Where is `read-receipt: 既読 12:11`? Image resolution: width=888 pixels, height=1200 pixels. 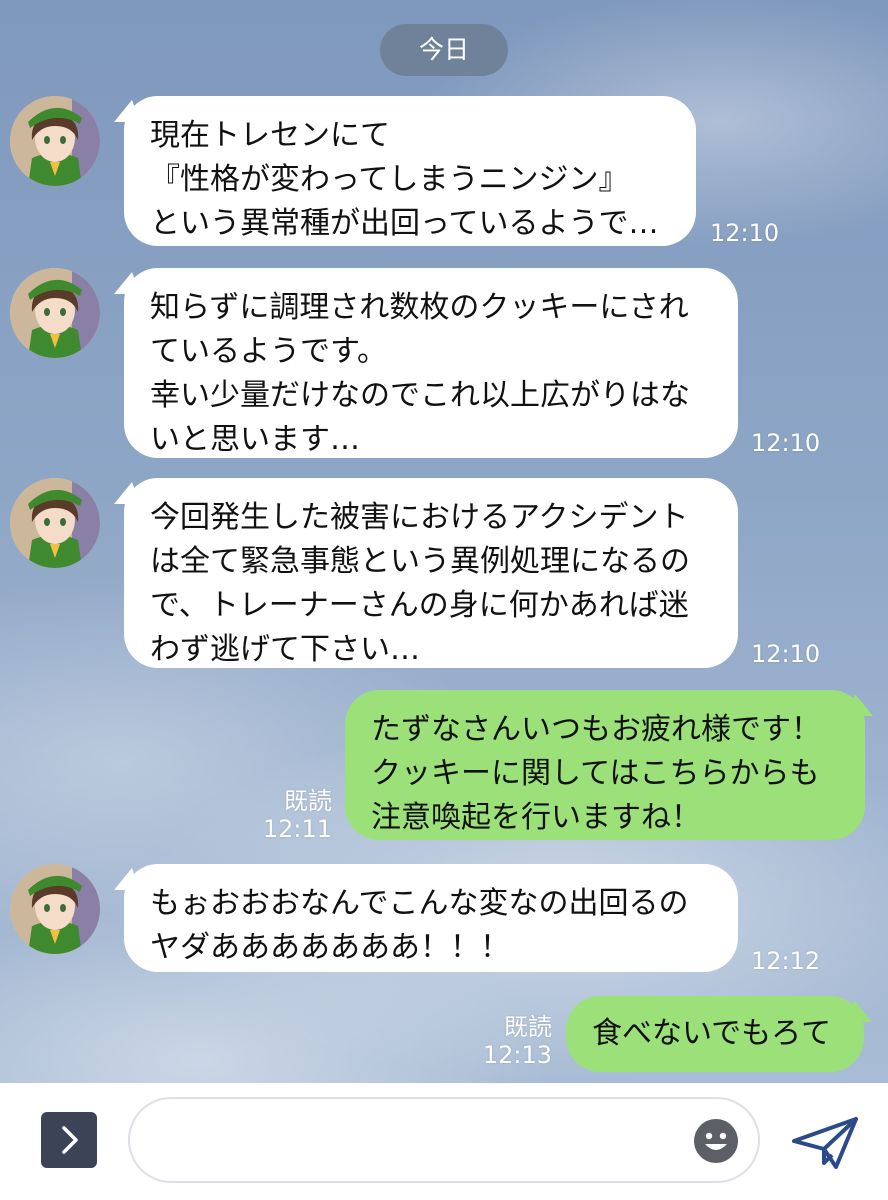 read-receipt: 既読 12:11 is located at coordinates (294, 815).